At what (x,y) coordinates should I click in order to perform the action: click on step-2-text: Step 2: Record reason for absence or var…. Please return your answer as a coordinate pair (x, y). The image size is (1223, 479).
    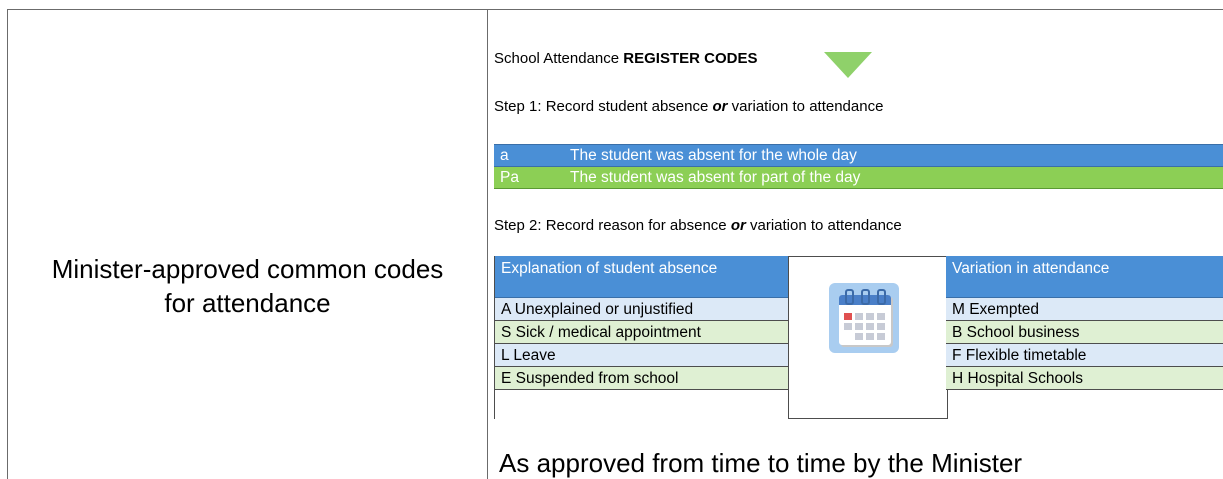
    Looking at the image, I should click on (698, 225).